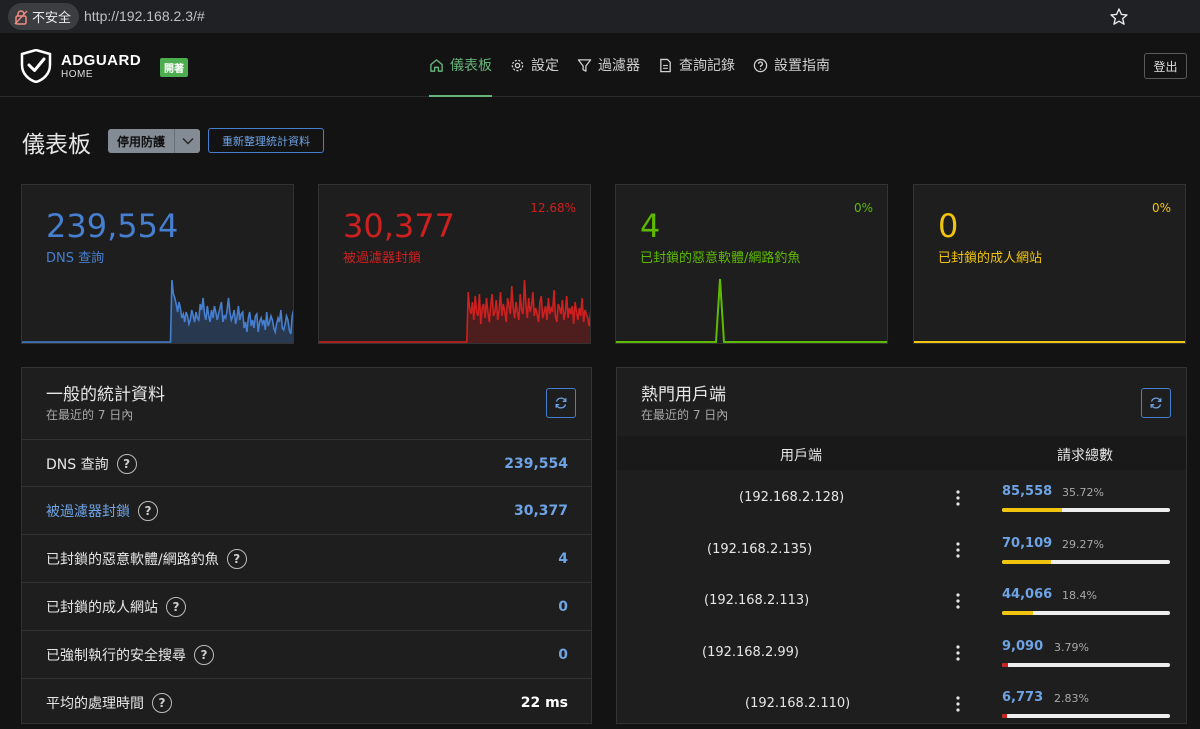 Image resolution: width=1200 pixels, height=729 pixels. What do you see at coordinates (759, 549) in the screenshot?
I see `client-ip: (192.168.2.135)` at bounding box center [759, 549].